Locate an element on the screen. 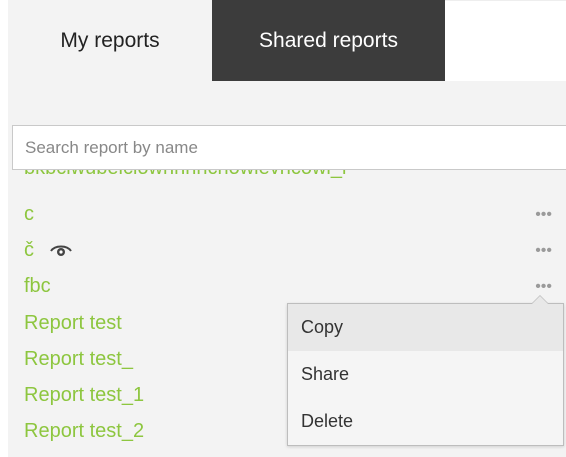  copy-menu-item: Copy is located at coordinates (425, 327).